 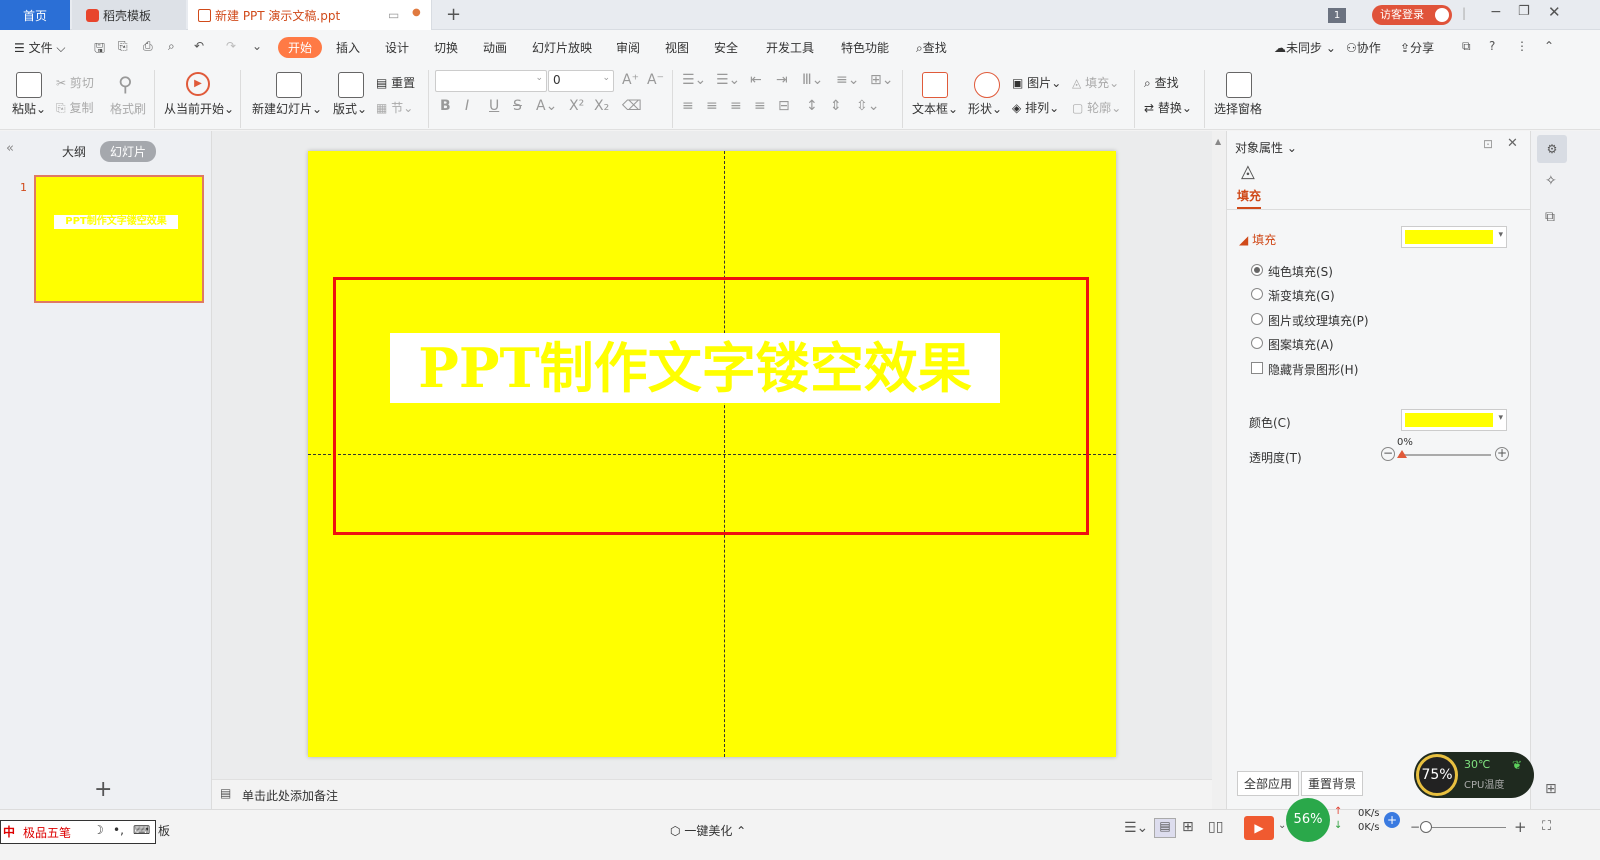 I want to click on guest-login-button: 访客登录, so click(x=1412, y=15).